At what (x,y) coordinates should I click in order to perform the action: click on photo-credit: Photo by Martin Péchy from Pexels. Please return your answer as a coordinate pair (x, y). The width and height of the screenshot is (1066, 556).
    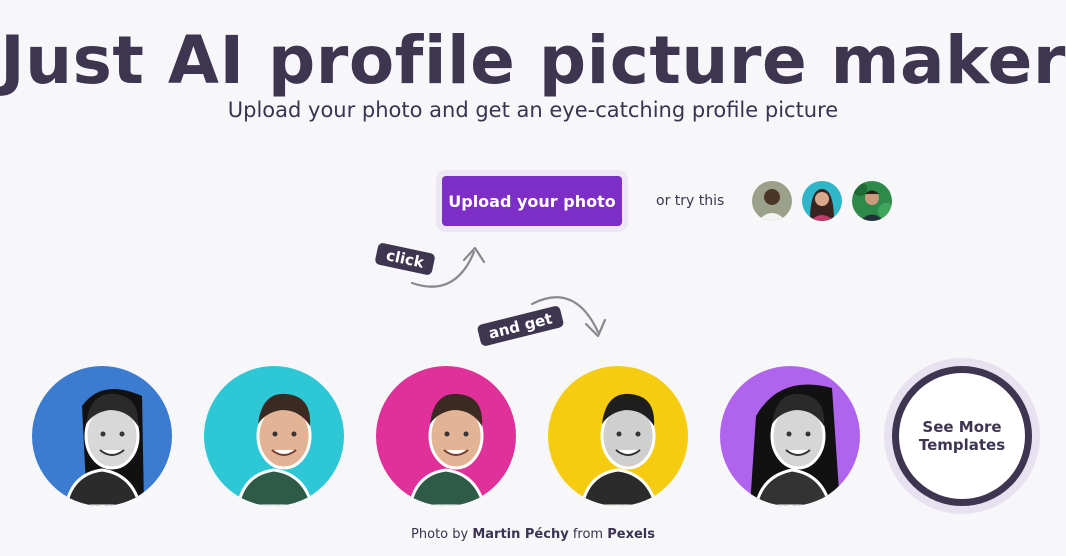
    Looking at the image, I should click on (533, 534).